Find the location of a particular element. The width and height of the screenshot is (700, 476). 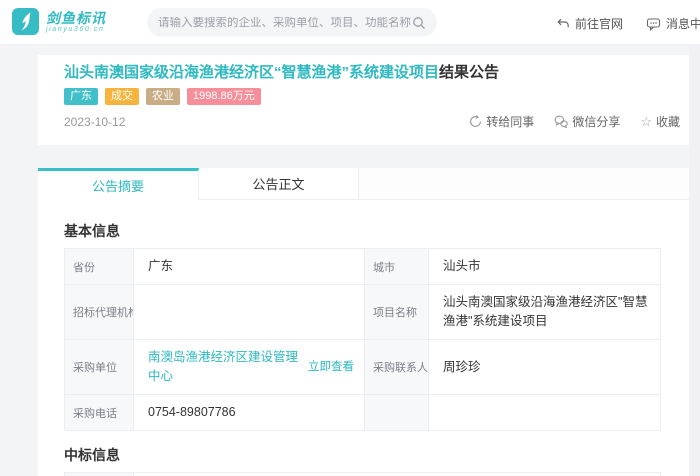

table-row: 招标代理机构 项目名称 汕头南澳国家级沿海渔港经济区"智慧渔港"系统建设项目 is located at coordinates (362, 312).